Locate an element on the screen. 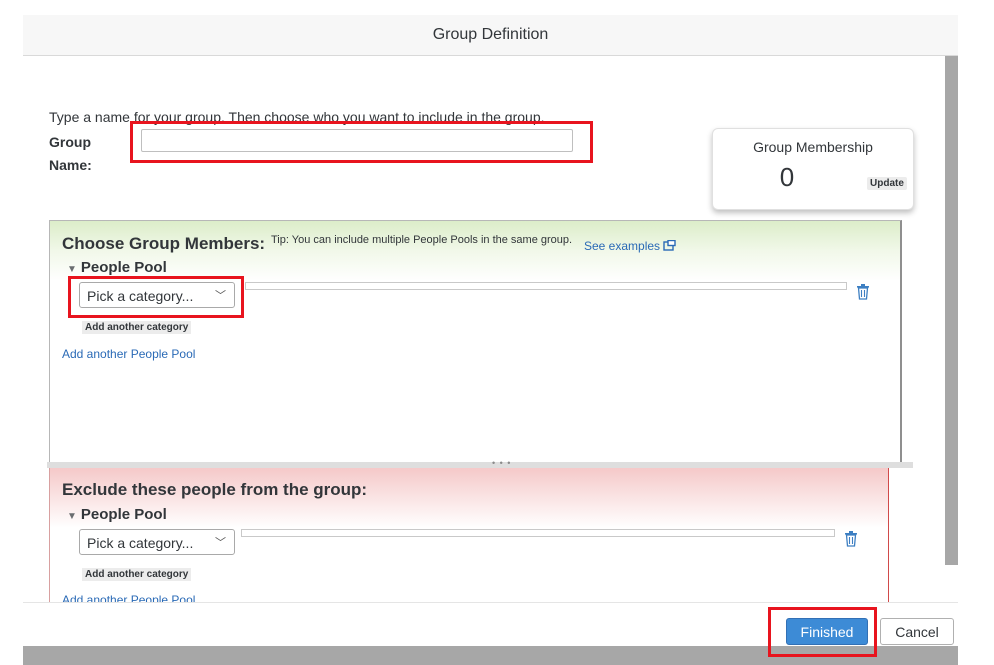 The image size is (994, 665). exclude-category-select: Pick a category... ﹀ is located at coordinates (157, 542).